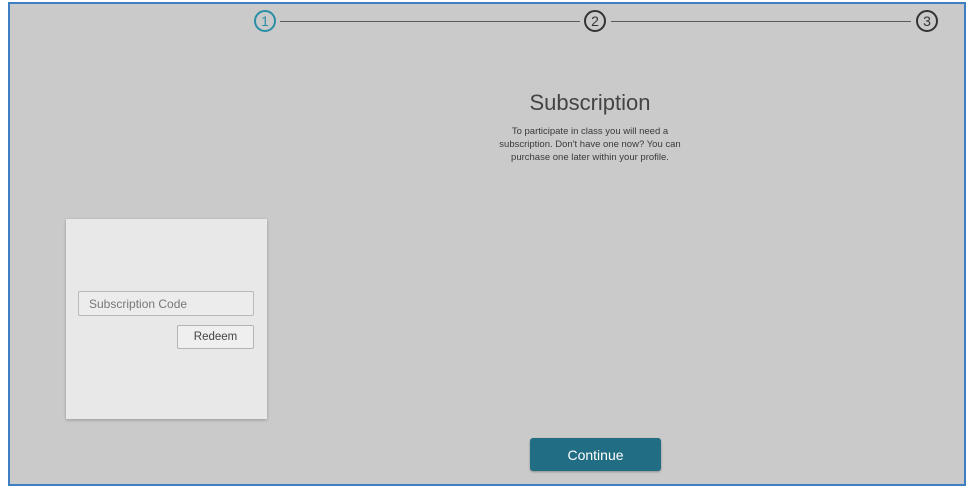 The width and height of the screenshot is (972, 488). Describe the element at coordinates (595, 454) in the screenshot. I see `continue-button: Continue` at that location.